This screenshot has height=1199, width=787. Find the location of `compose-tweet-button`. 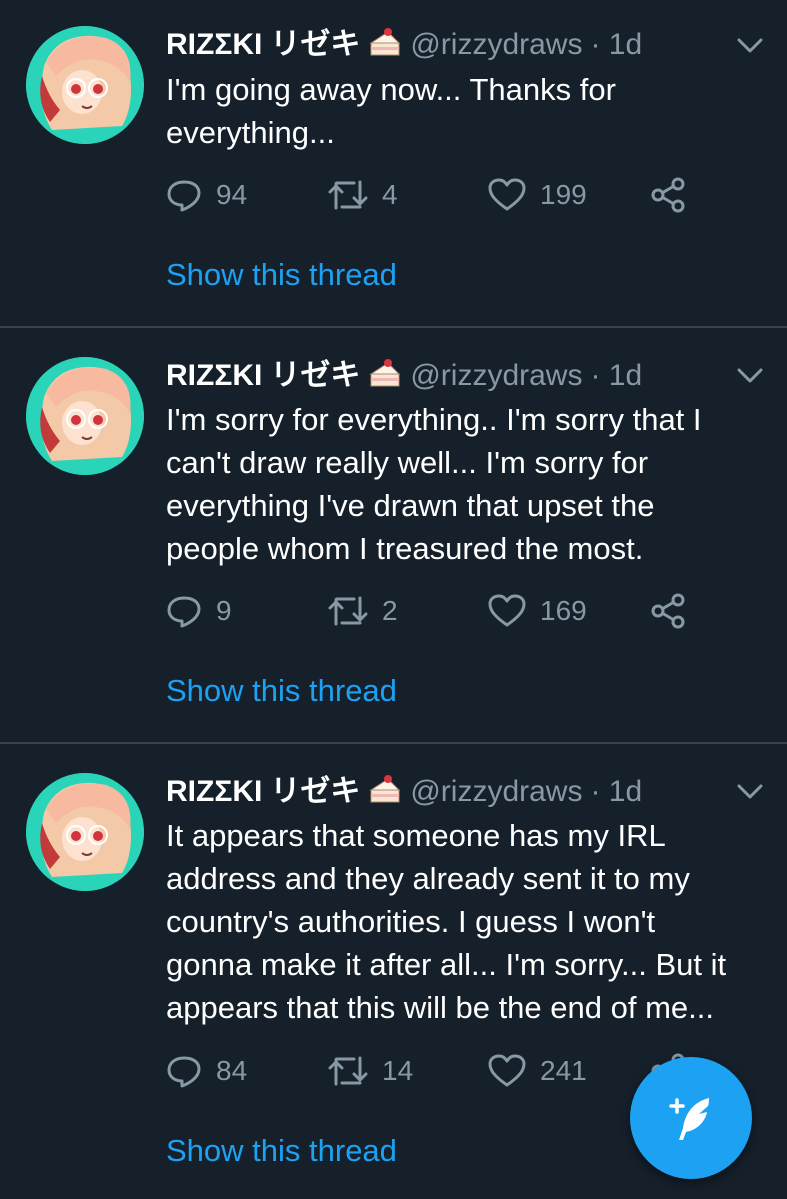

compose-tweet-button is located at coordinates (691, 1118).